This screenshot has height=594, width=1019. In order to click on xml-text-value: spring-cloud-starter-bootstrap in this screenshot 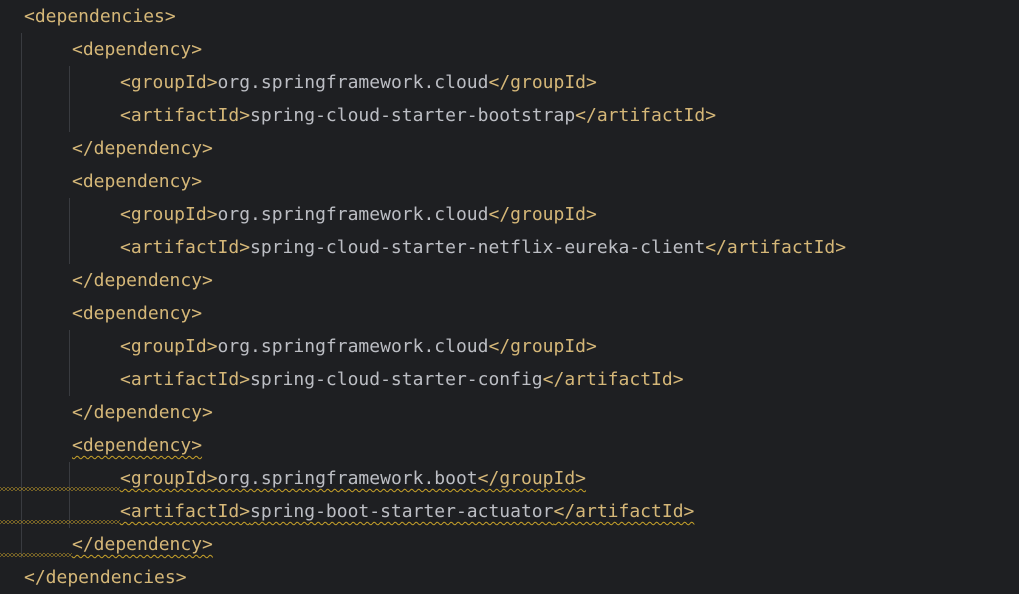, I will do `click(413, 115)`.